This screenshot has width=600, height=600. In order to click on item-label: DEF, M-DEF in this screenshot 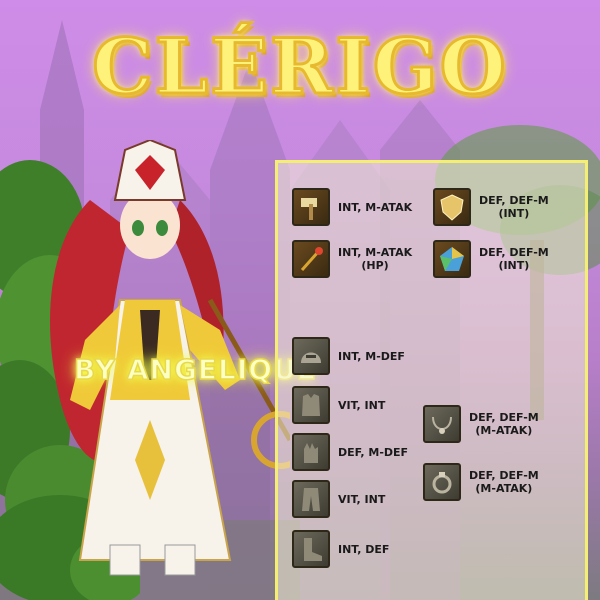, I will do `click(373, 452)`.